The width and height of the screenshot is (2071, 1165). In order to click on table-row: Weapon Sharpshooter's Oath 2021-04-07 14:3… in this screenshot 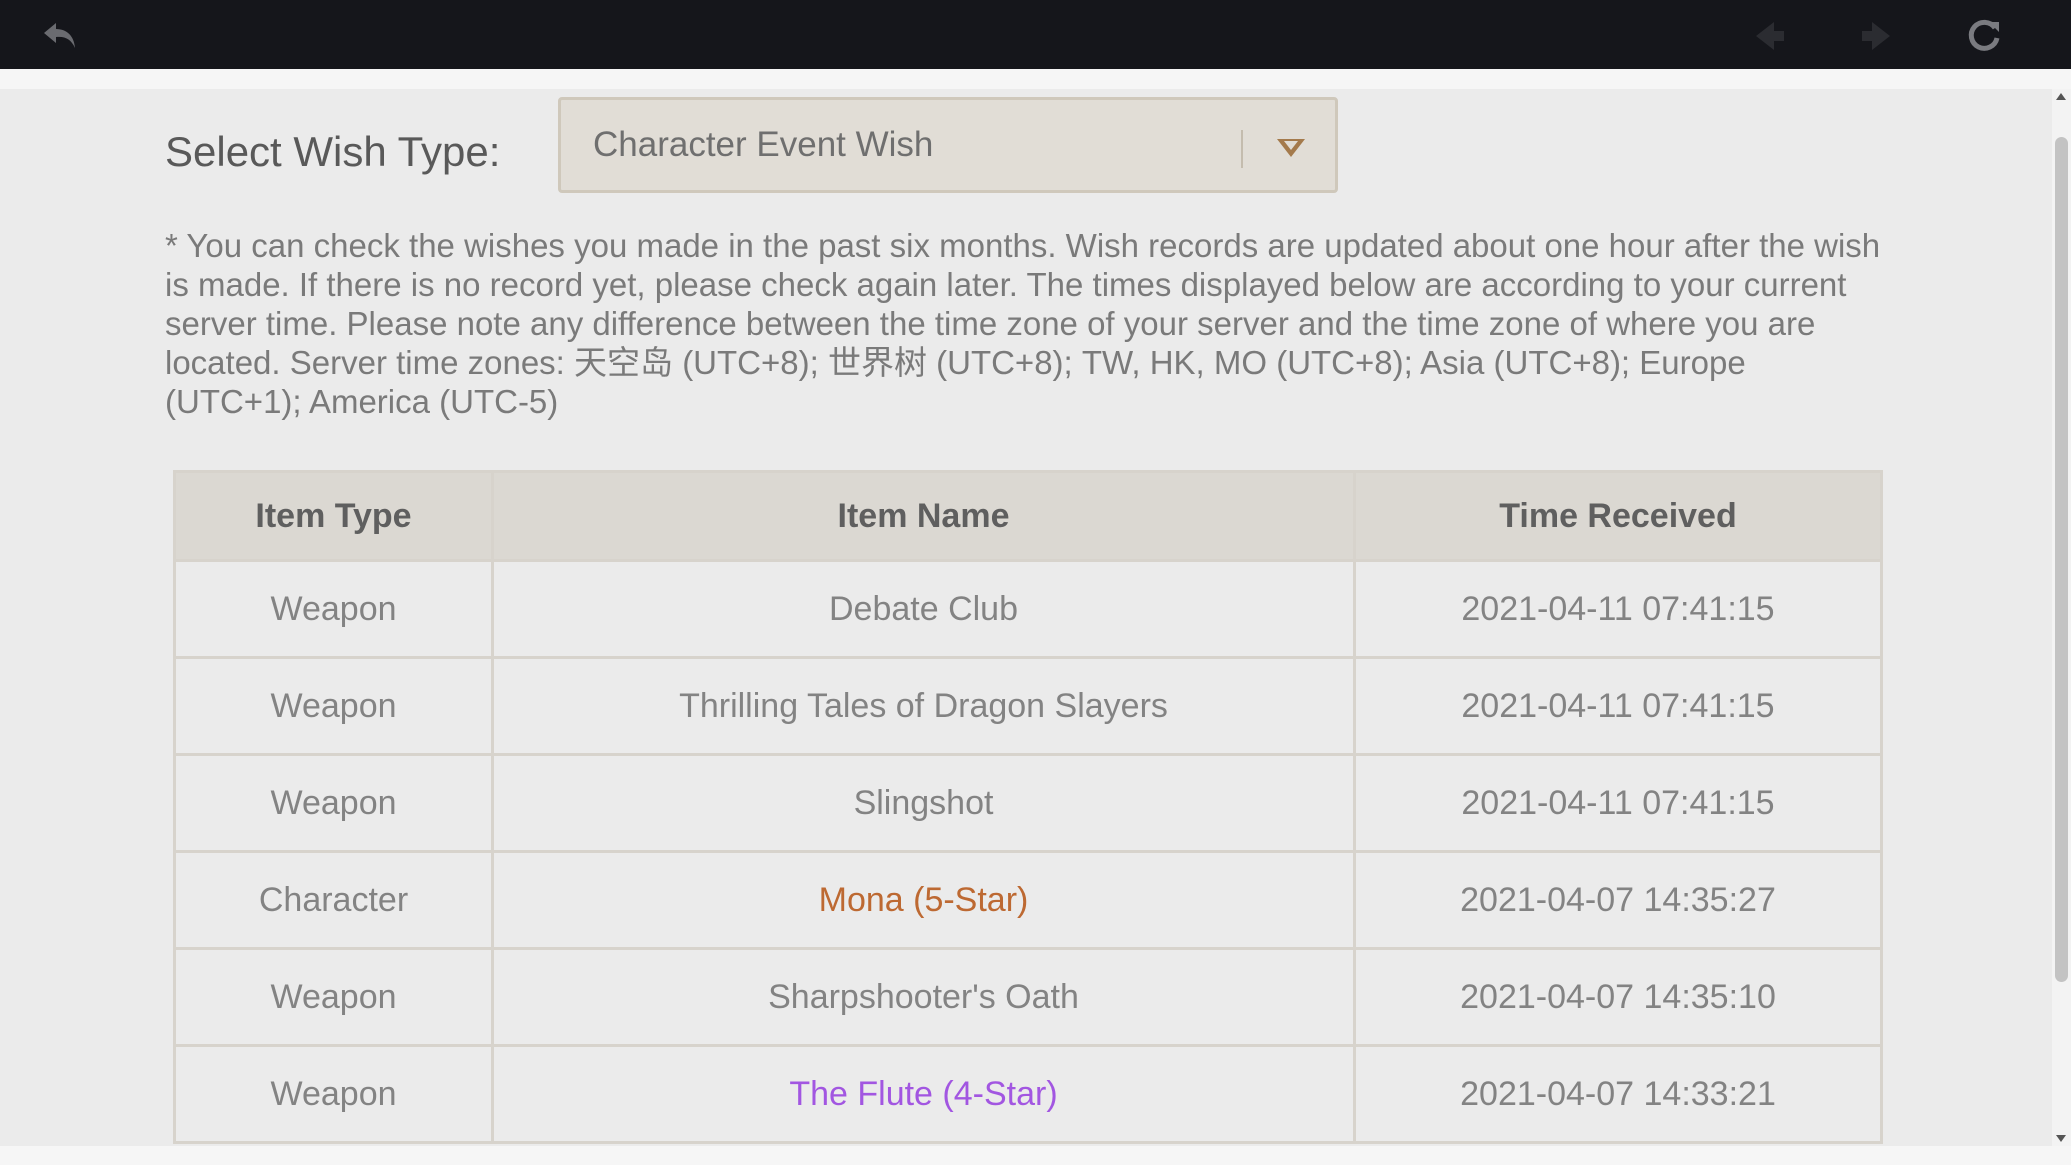, I will do `click(1028, 997)`.